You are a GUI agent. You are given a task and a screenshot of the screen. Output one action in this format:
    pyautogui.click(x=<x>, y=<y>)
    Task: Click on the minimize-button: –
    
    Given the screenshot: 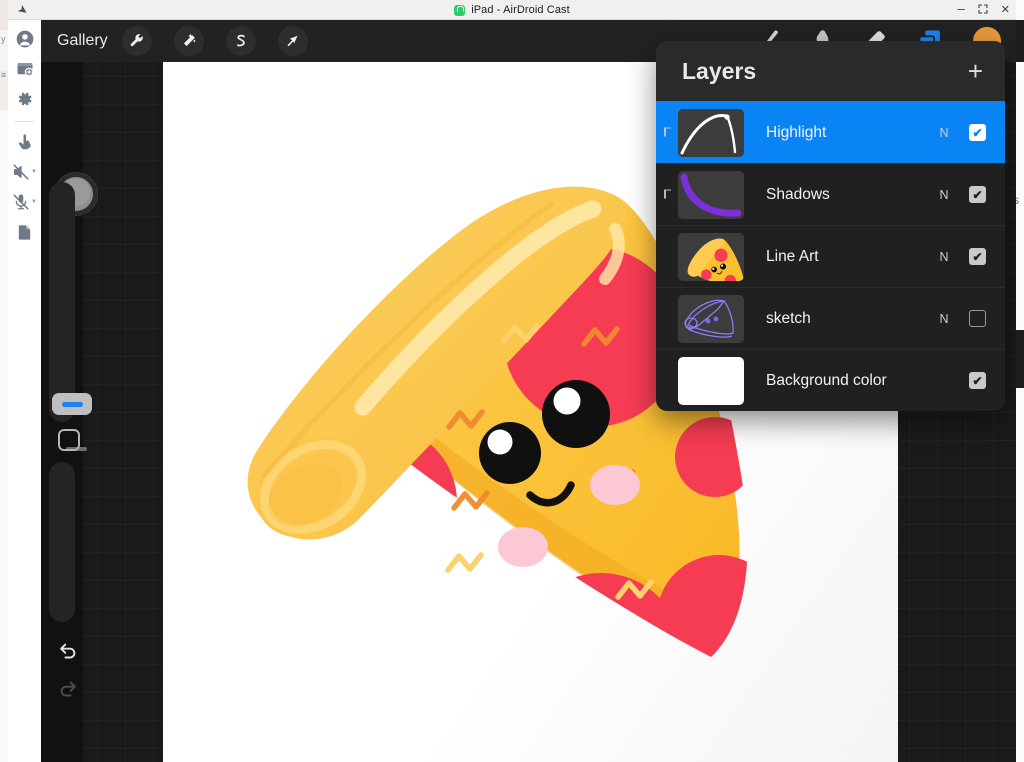 What is the action you would take?
    pyautogui.click(x=961, y=8)
    